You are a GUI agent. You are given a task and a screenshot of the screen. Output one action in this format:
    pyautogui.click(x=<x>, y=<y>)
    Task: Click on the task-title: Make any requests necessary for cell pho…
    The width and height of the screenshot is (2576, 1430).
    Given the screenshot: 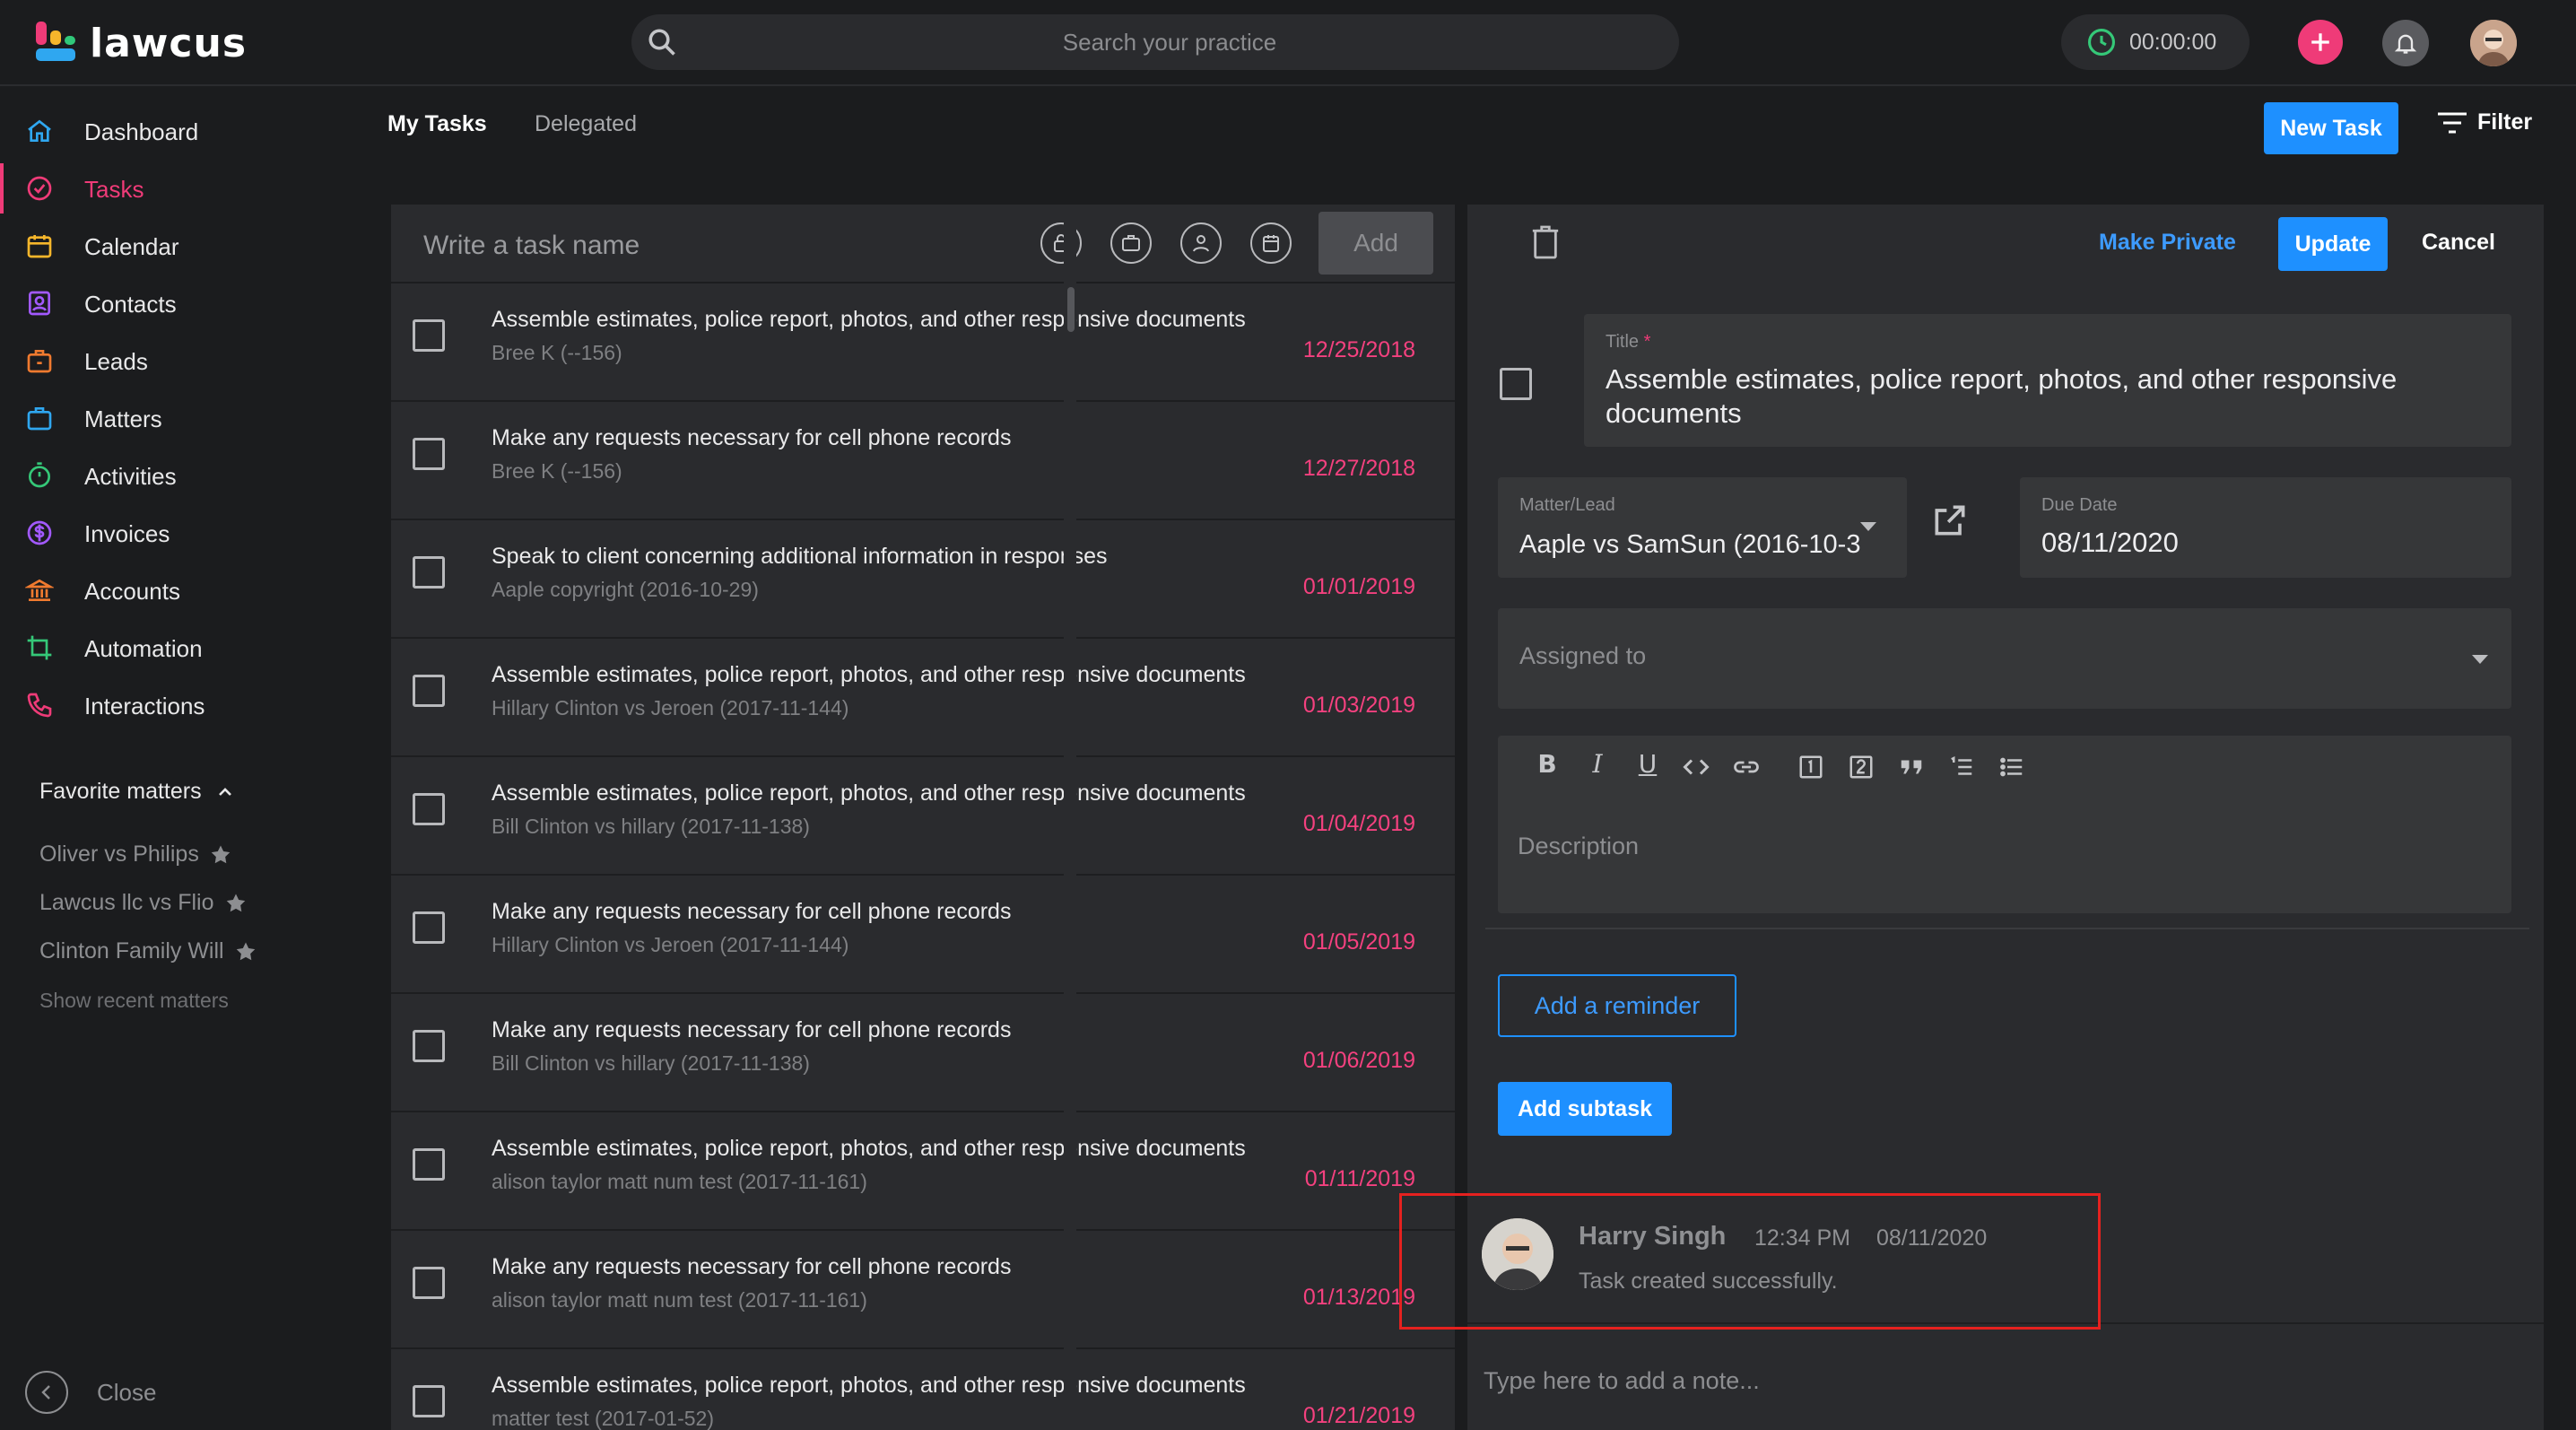 What is the action you would take?
    pyautogui.click(x=752, y=437)
    